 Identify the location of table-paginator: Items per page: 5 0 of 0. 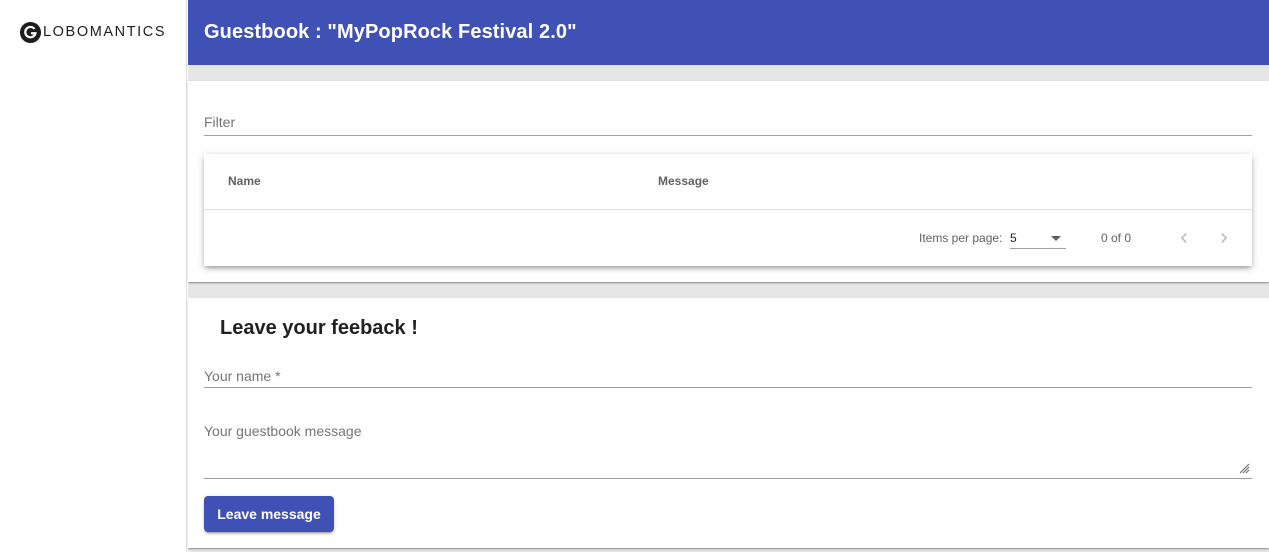
(728, 238).